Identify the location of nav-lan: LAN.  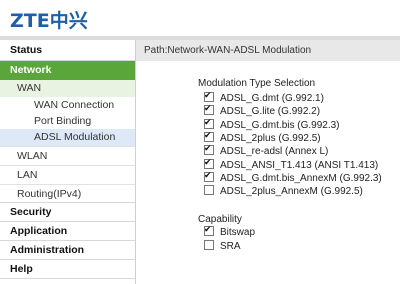
(67, 174).